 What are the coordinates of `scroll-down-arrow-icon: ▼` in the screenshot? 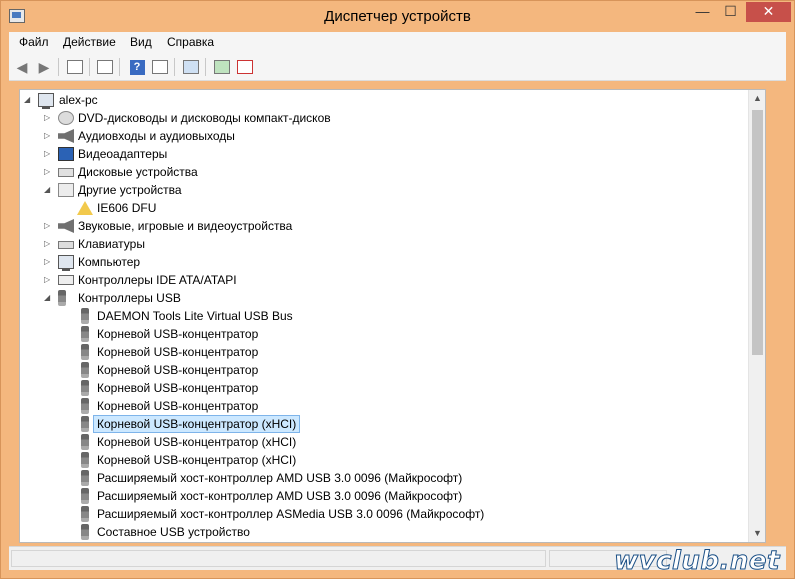 It's located at (757, 533).